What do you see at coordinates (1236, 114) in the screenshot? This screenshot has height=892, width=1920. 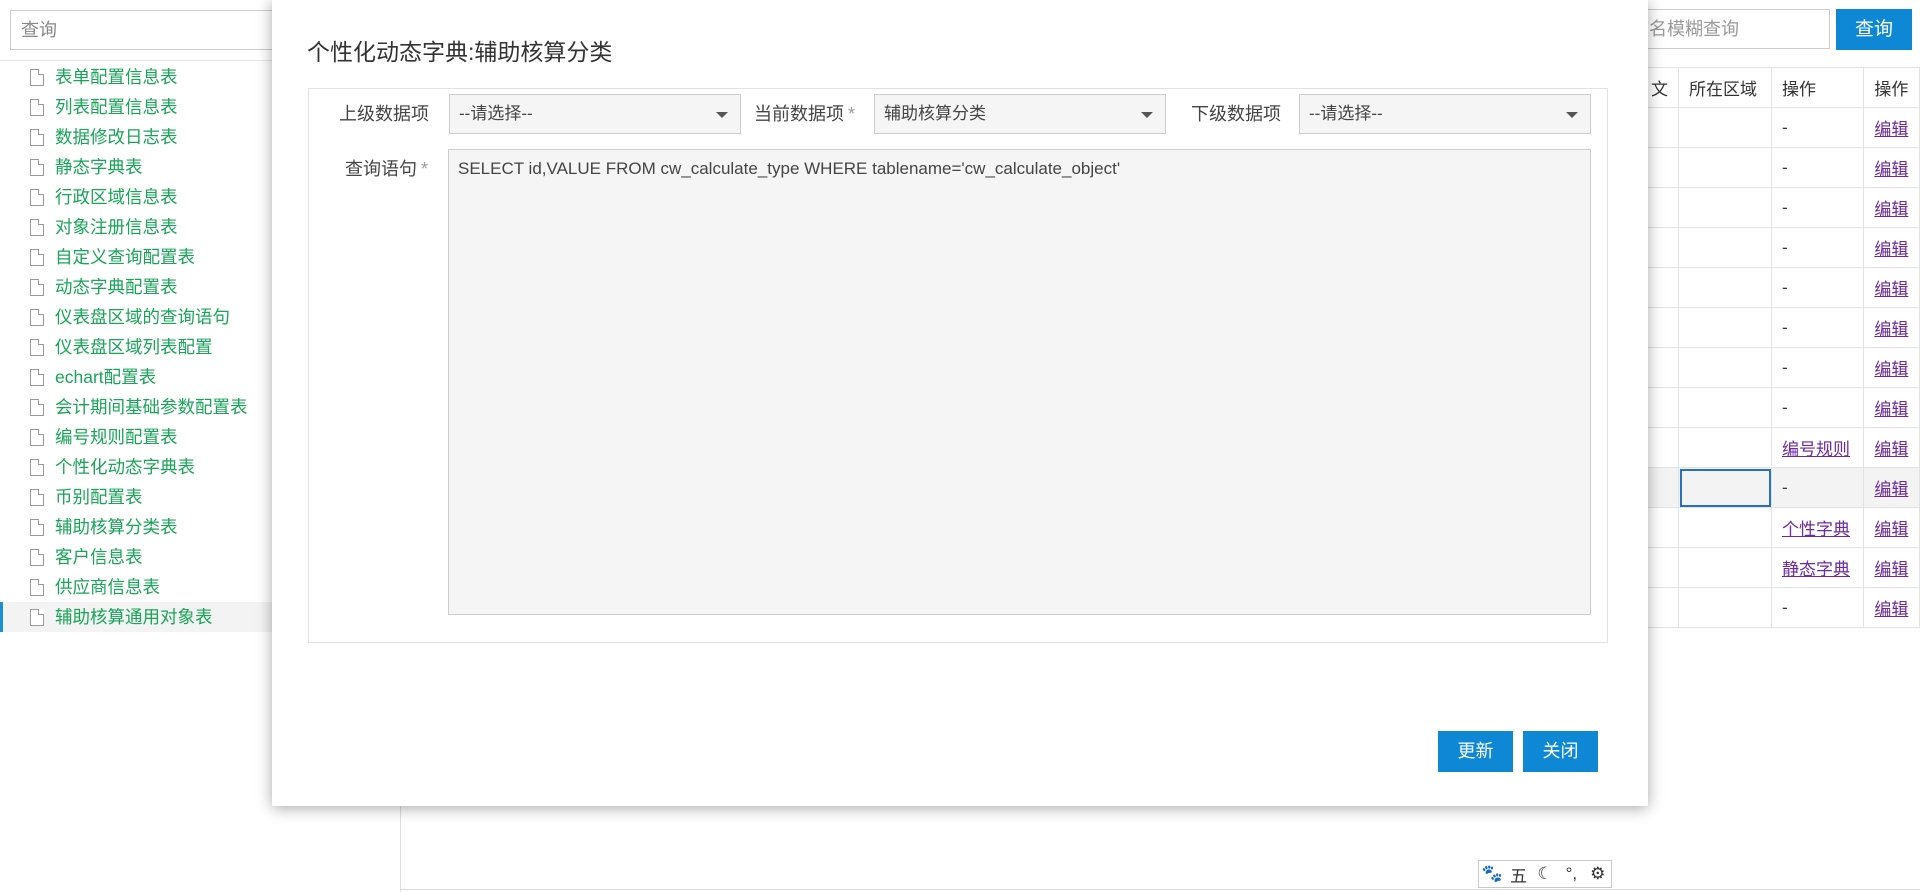 I see `child-item-label: 下级数据项` at bounding box center [1236, 114].